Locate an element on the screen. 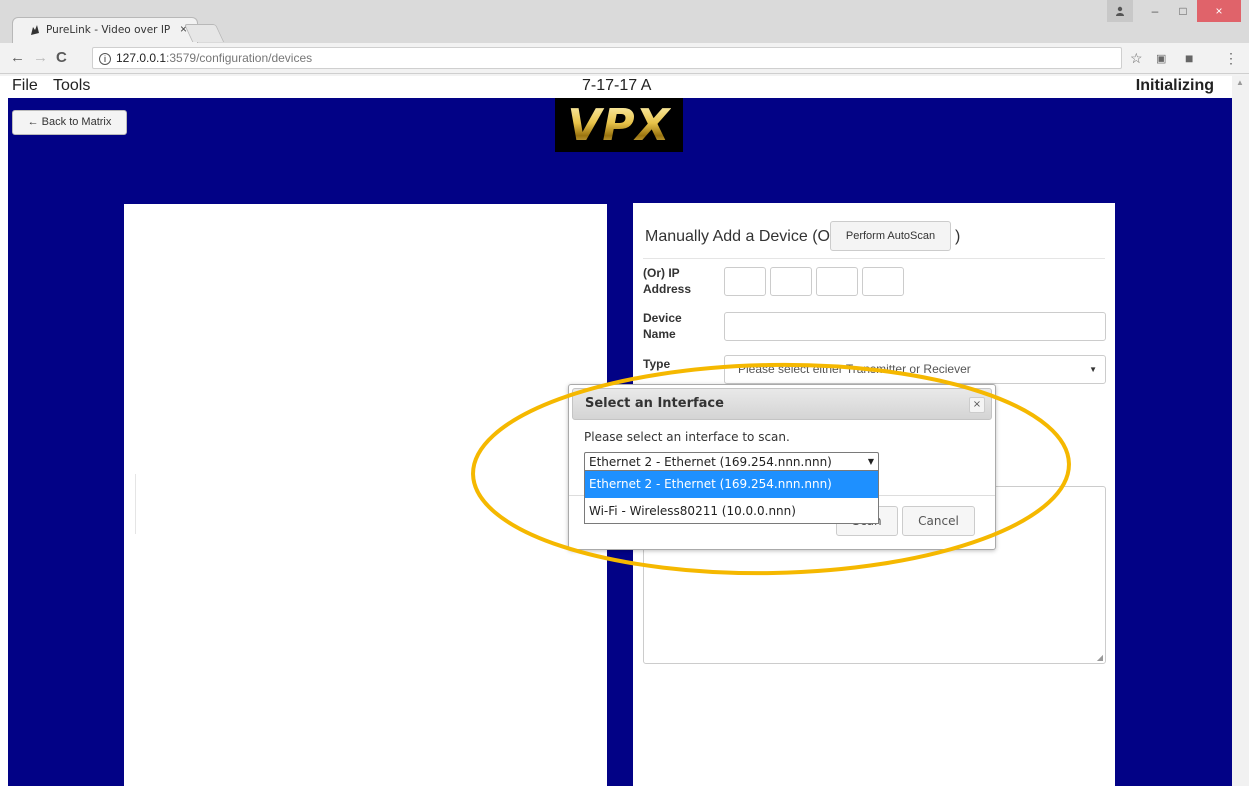 The image size is (1249, 786). page-scrollbar: ▲ is located at coordinates (1240, 431).